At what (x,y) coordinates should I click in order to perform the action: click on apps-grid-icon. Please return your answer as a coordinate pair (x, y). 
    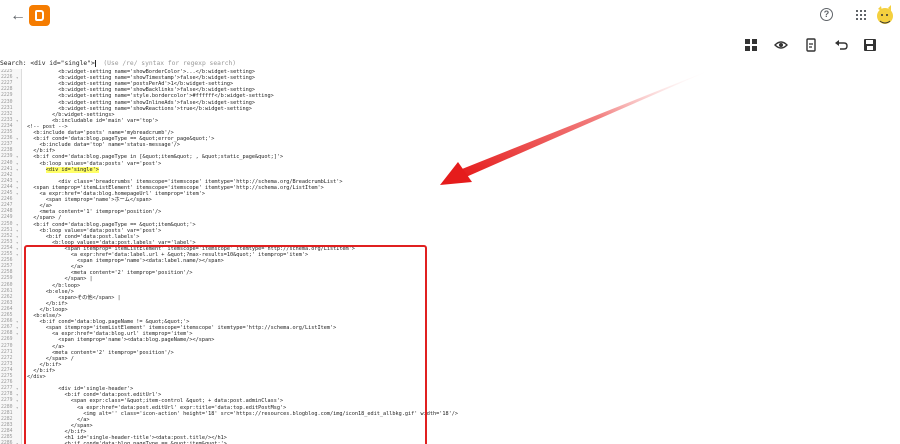
    Looking at the image, I should click on (861, 15).